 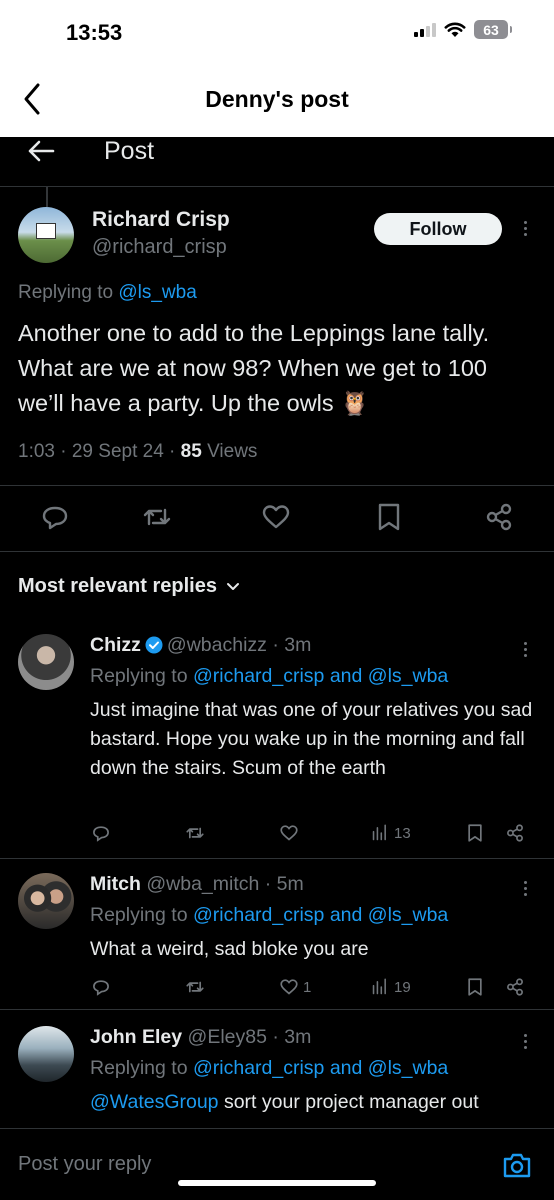 I want to click on reply-input: Post your reply, so click(x=84, y=1164).